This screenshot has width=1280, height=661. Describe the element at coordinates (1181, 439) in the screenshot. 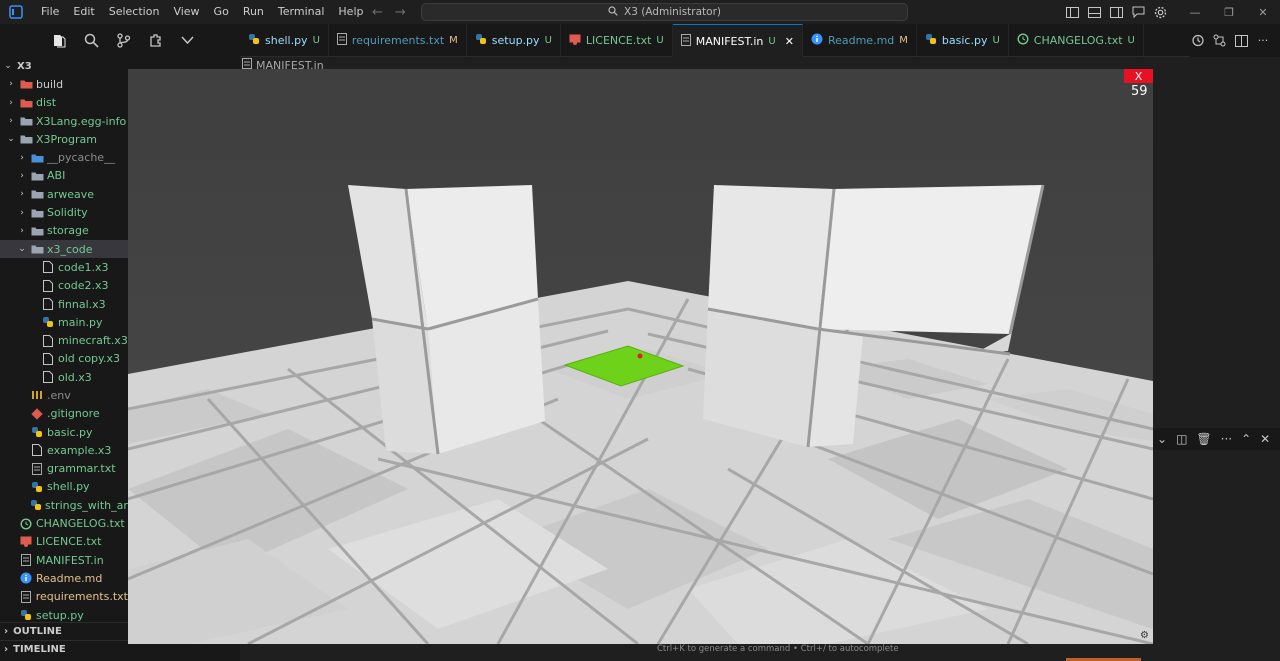

I see `split-panel-icon: ◫` at that location.